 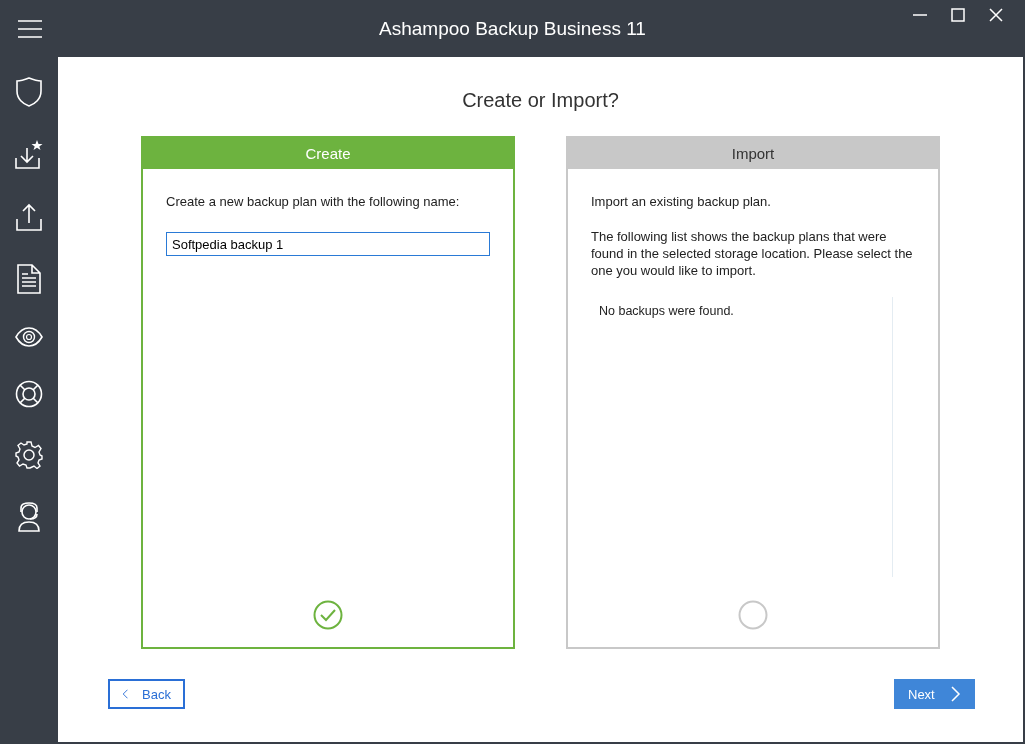 I want to click on card-text: The following list shows the backup plans that were found in the selected storage location. Please select the one you would like to import., so click(x=752, y=253).